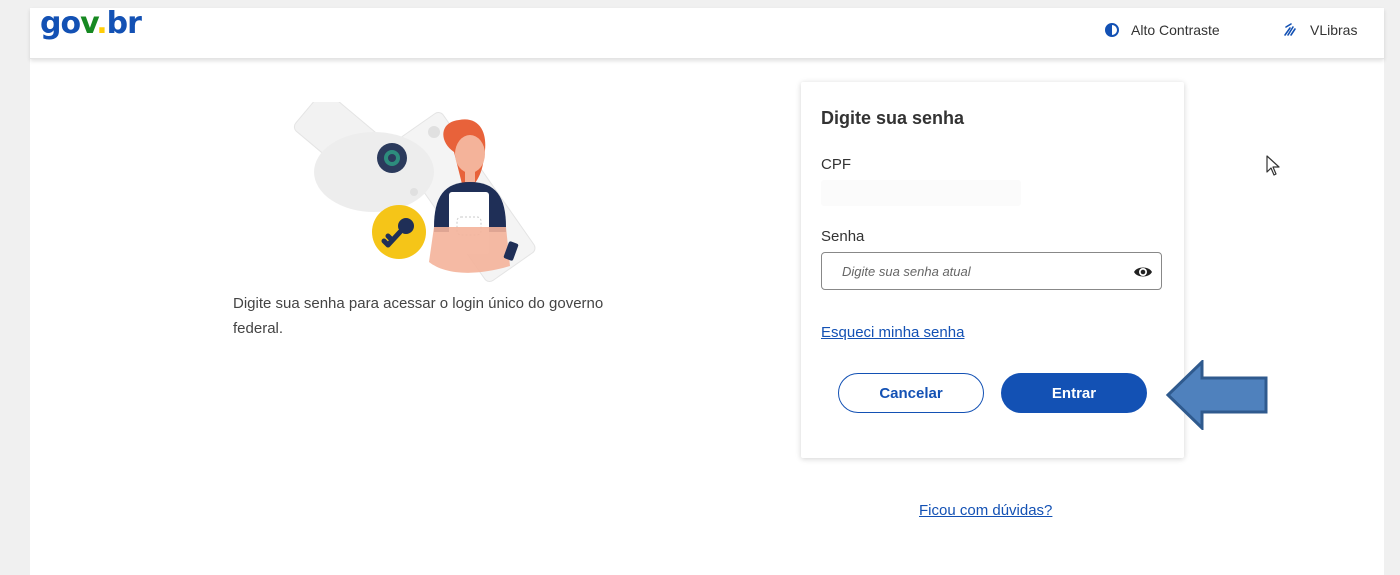  I want to click on password-input, so click(967, 271).